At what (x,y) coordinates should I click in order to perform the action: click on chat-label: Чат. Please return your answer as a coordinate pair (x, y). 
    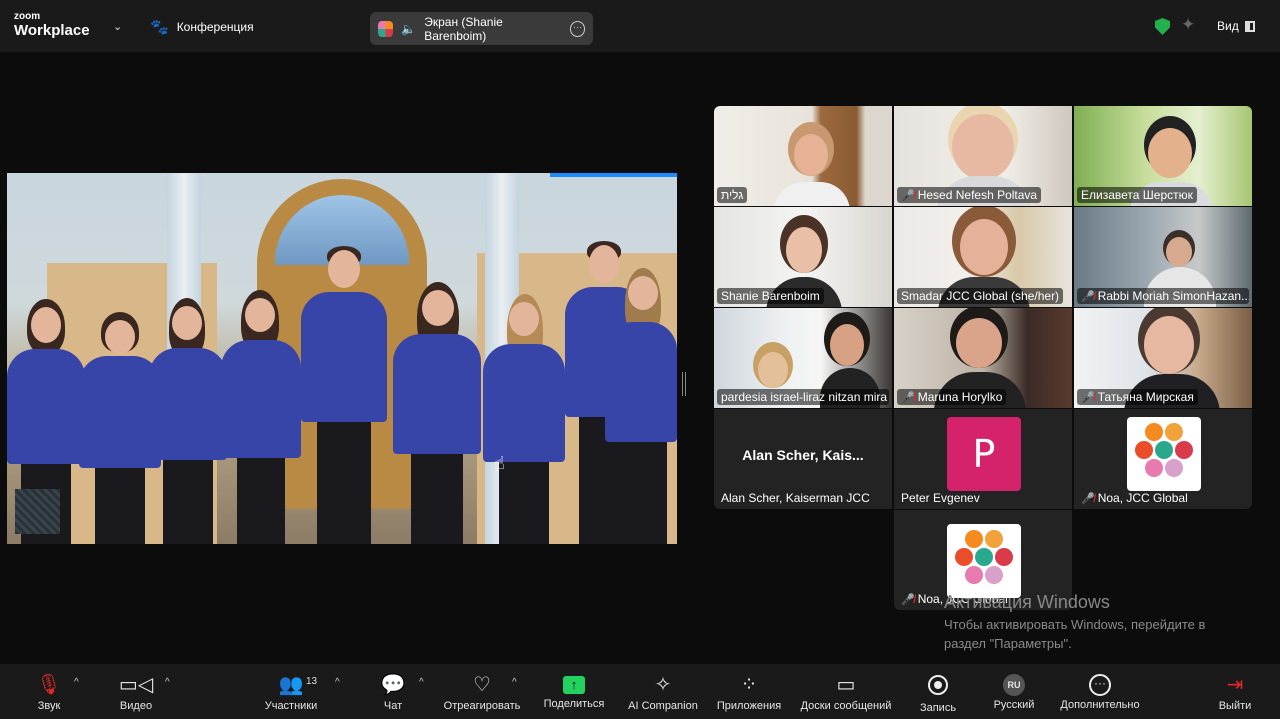
    Looking at the image, I should click on (393, 706).